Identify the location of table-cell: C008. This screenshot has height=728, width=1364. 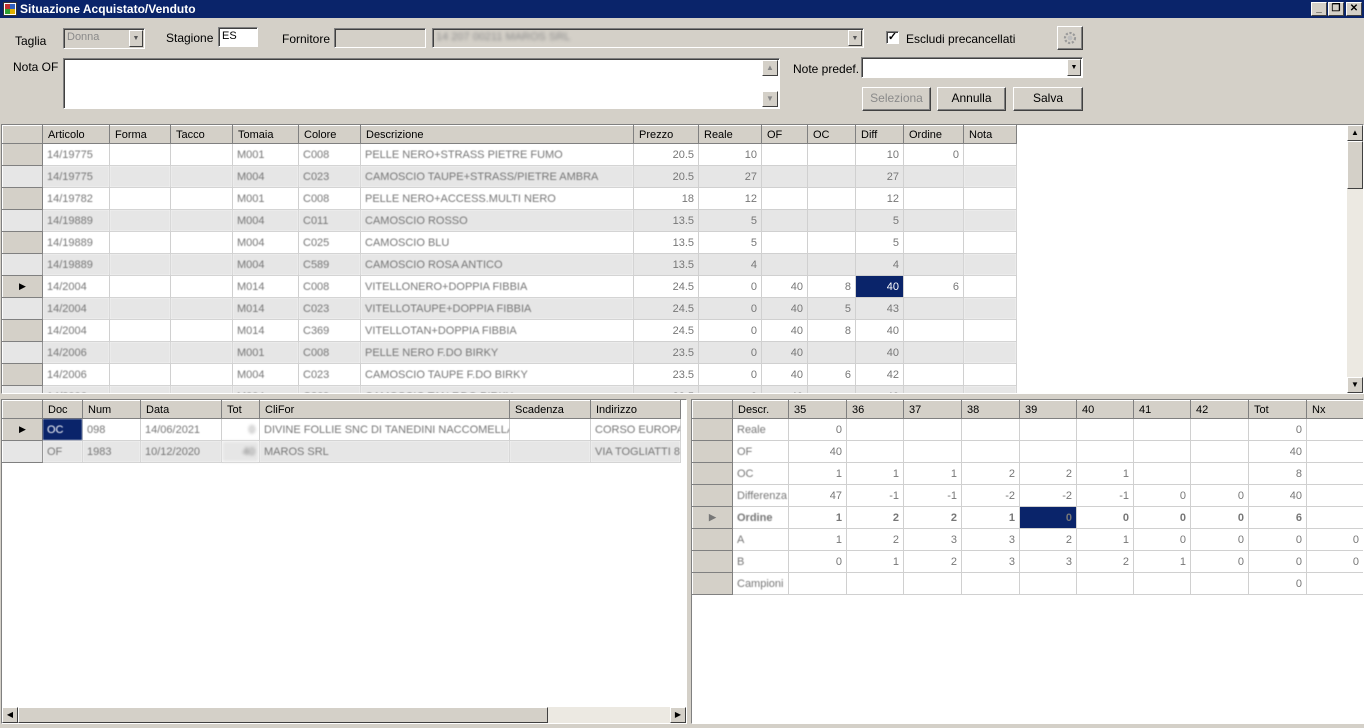
(329, 286).